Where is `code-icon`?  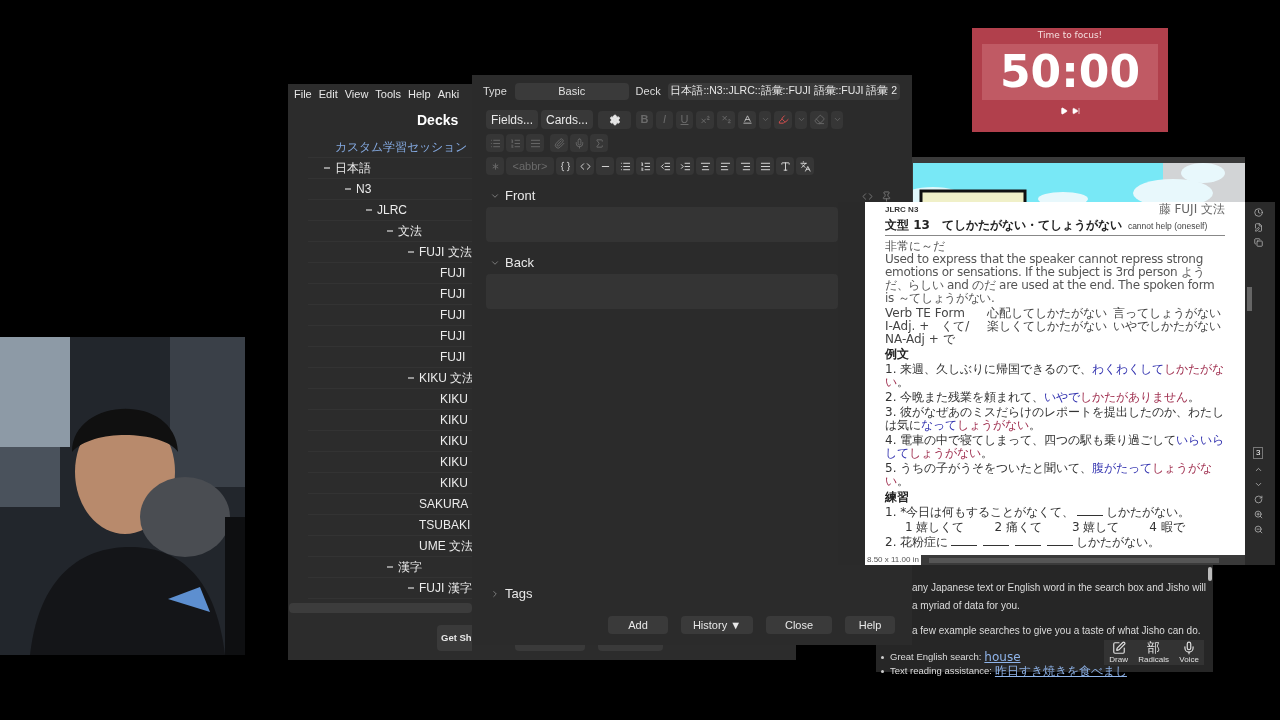
code-icon is located at coordinates (585, 166).